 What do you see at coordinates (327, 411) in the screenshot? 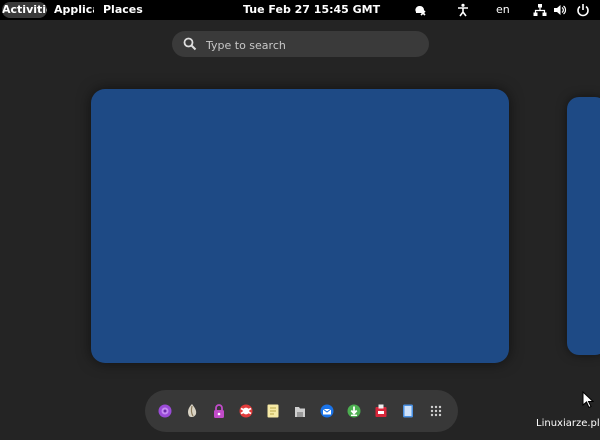
I see `thunderbird-icon` at bounding box center [327, 411].